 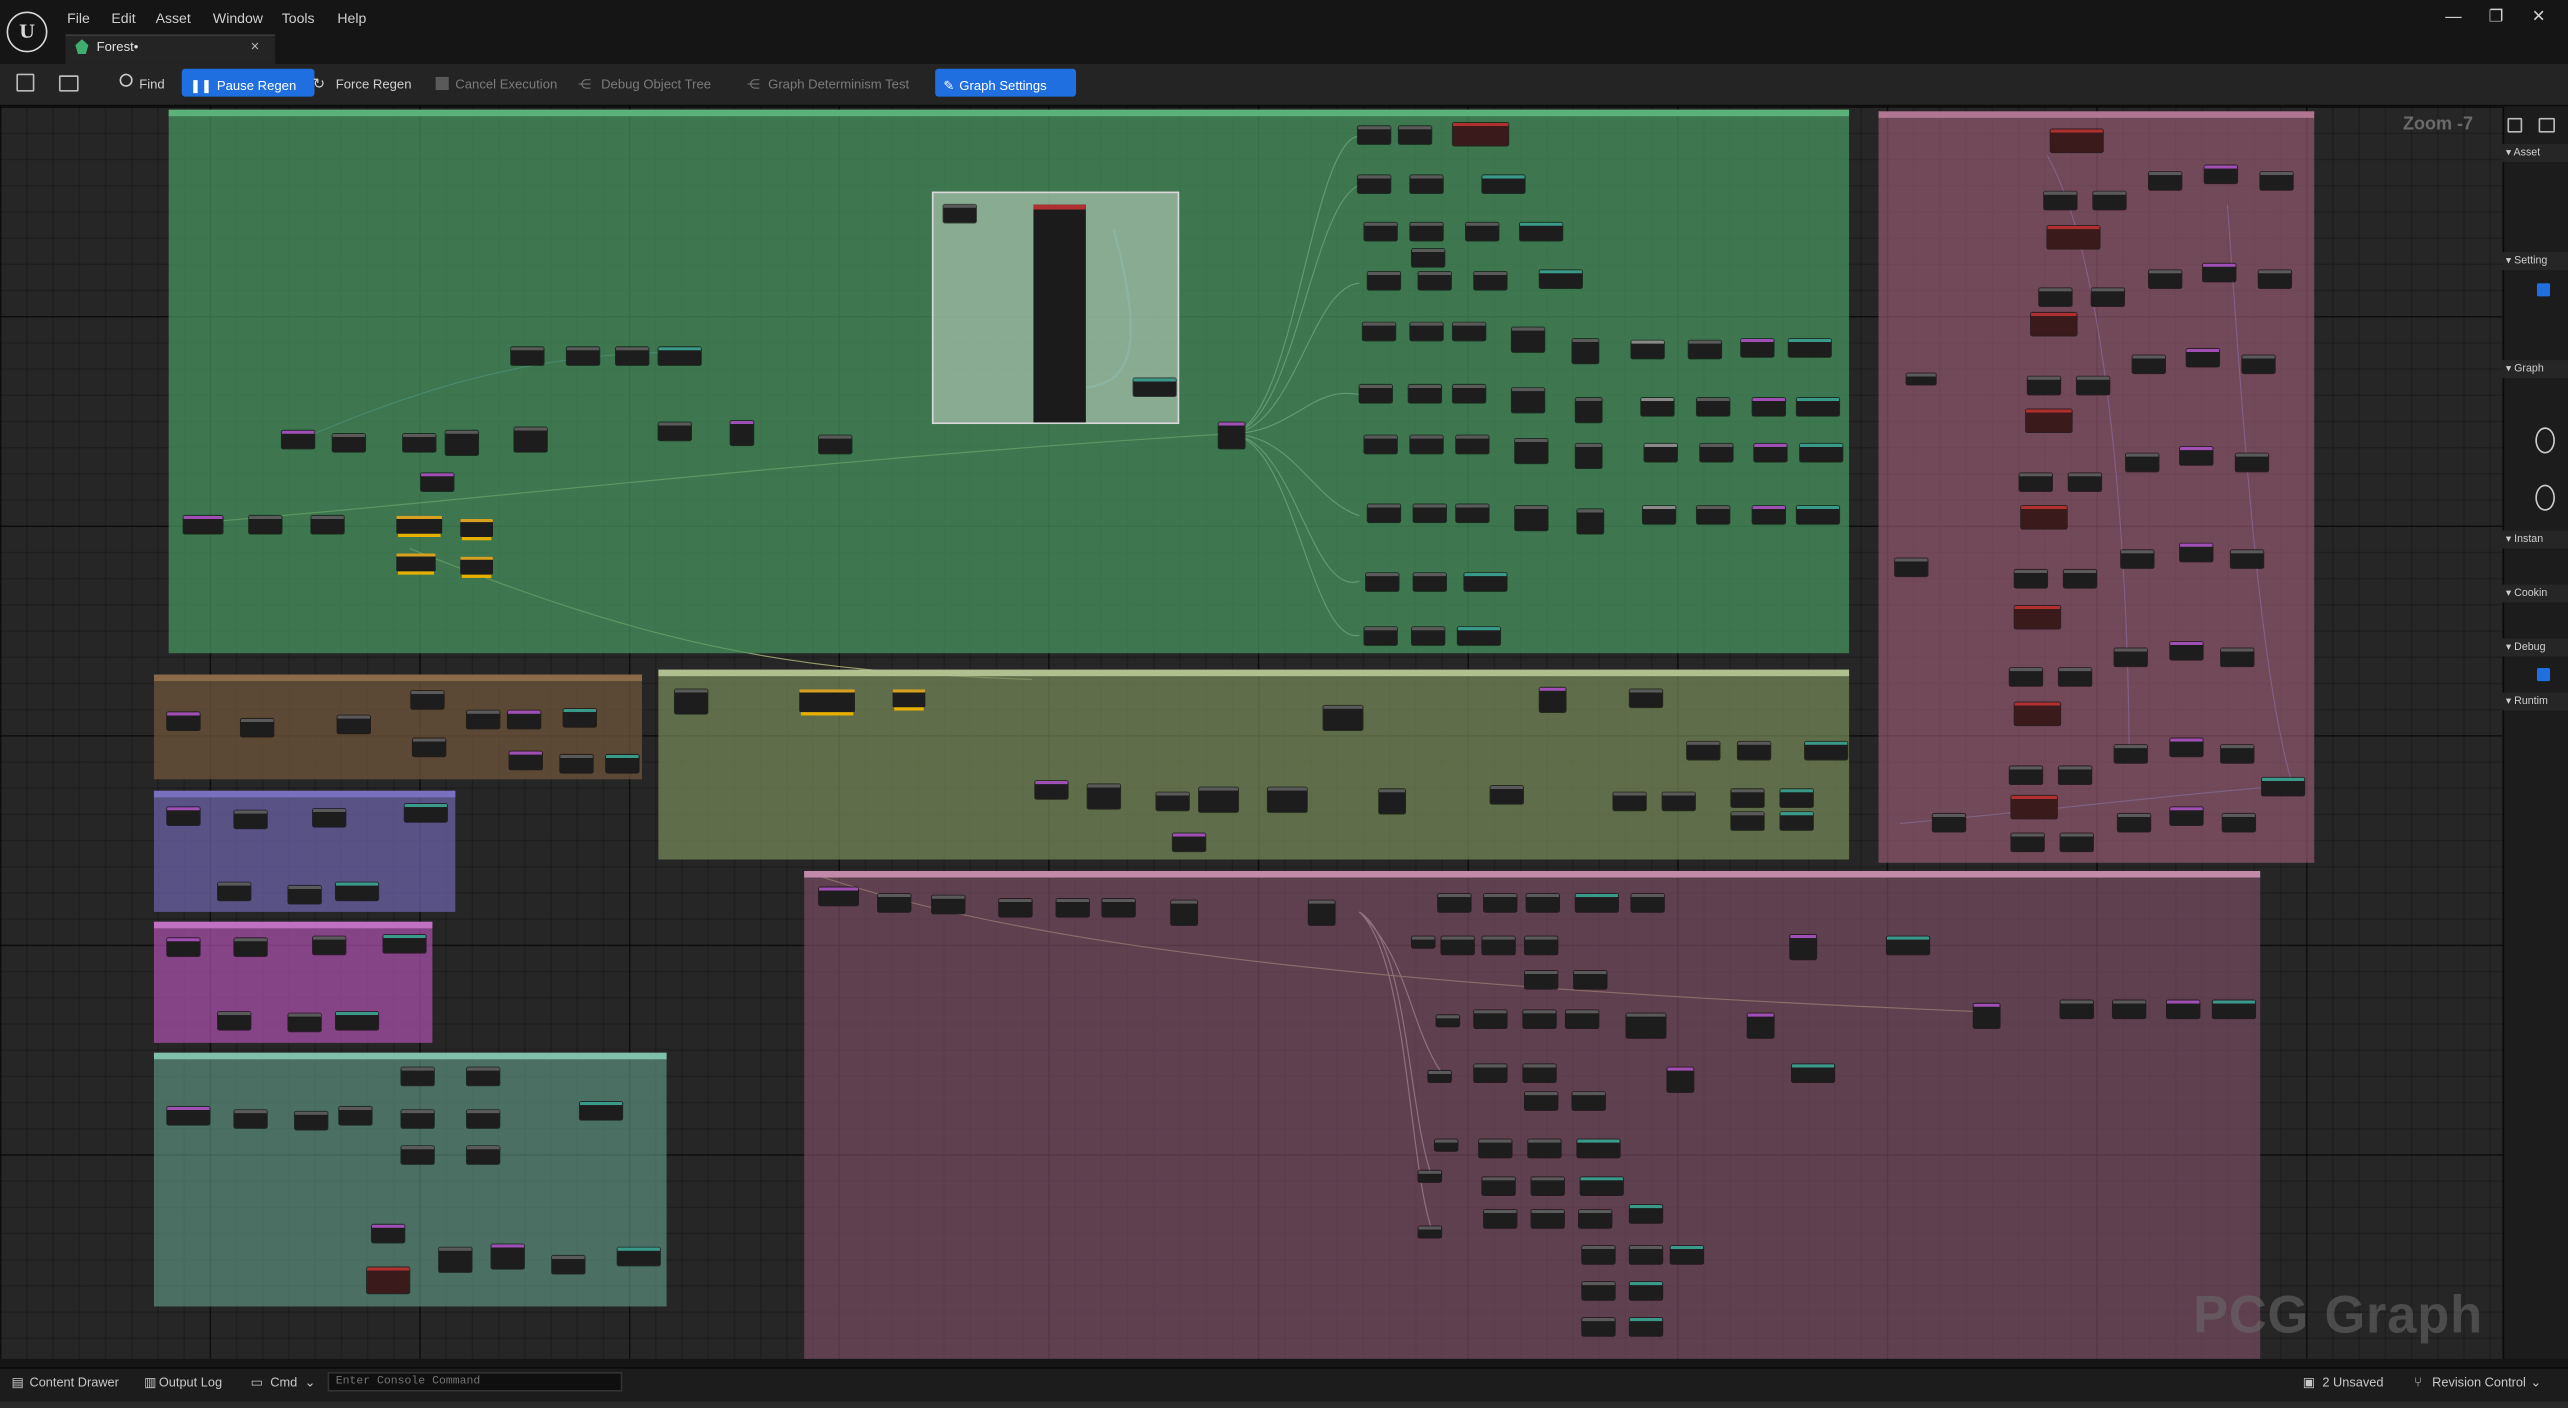 What do you see at coordinates (506, 84) in the screenshot?
I see `cancel-execution-button: Cancel Execution` at bounding box center [506, 84].